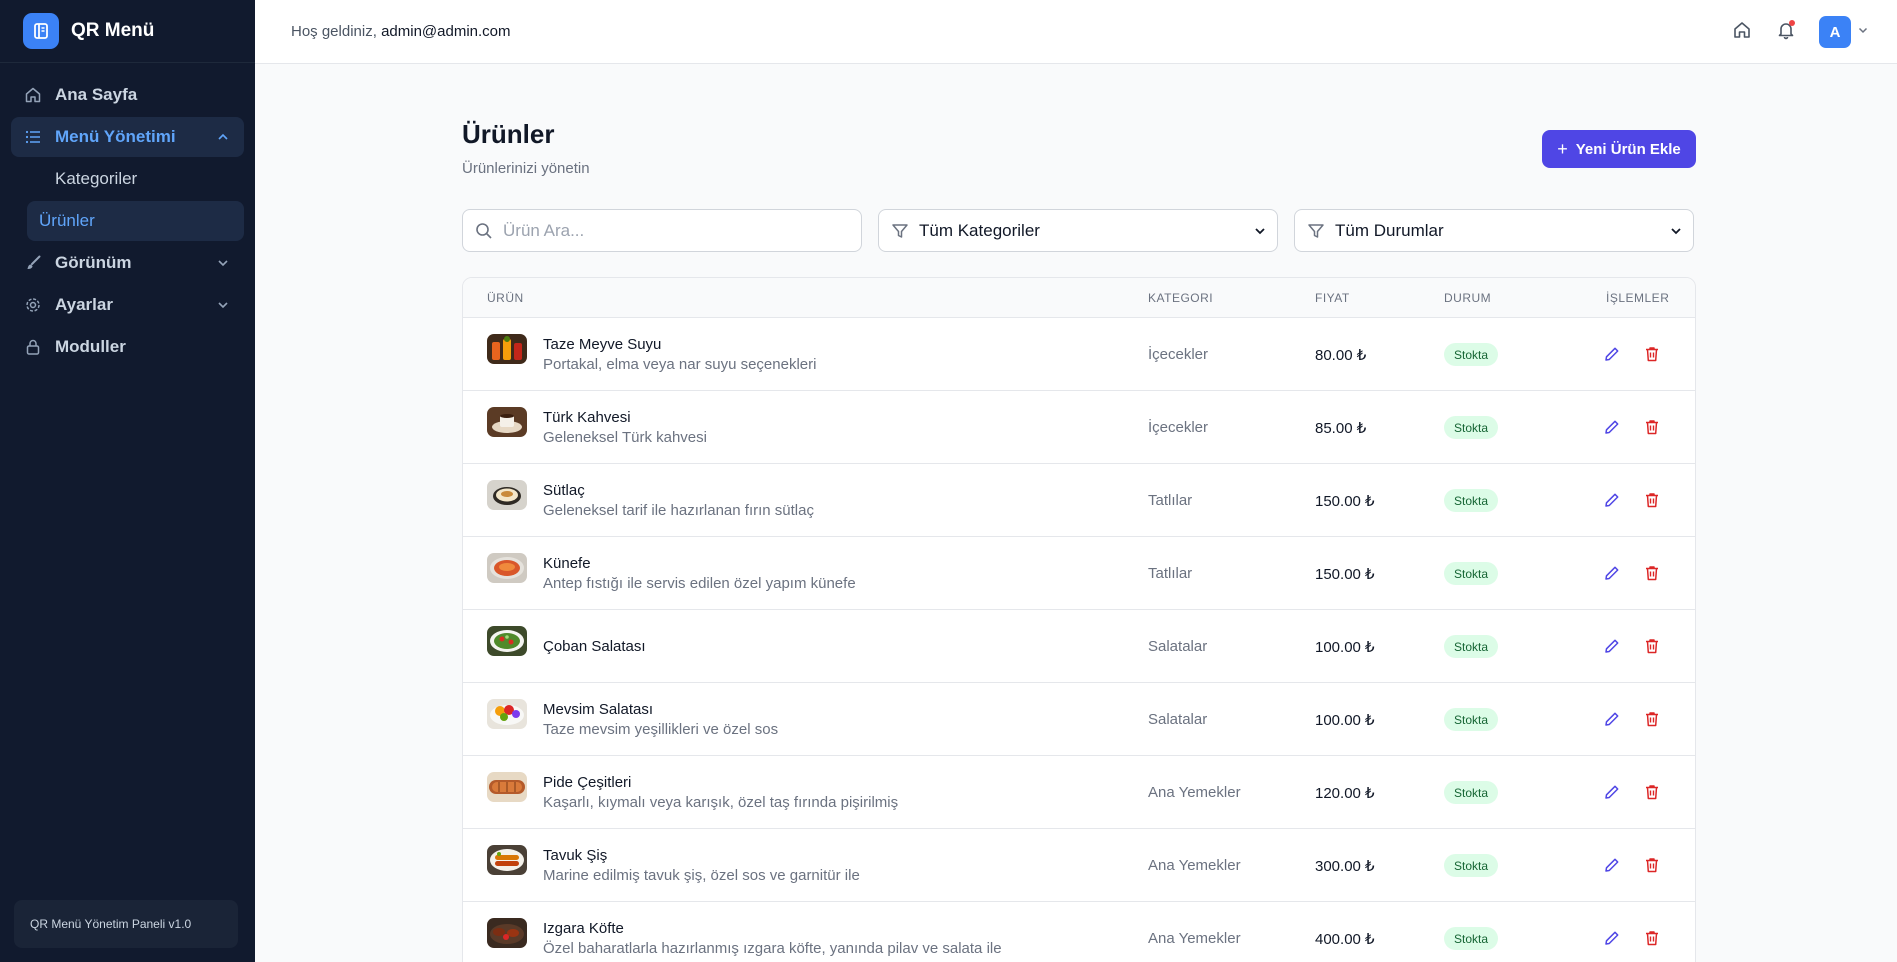  I want to click on product-description: Taze mevsim yeşillikleri ve özel sos, so click(661, 729).